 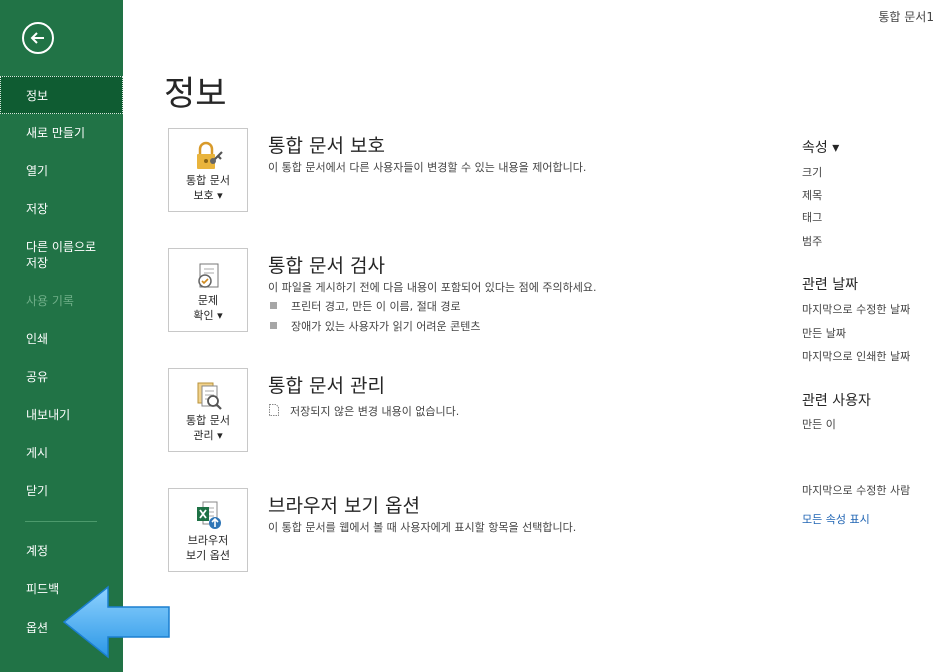 What do you see at coordinates (208, 156) in the screenshot?
I see `lock-icon` at bounding box center [208, 156].